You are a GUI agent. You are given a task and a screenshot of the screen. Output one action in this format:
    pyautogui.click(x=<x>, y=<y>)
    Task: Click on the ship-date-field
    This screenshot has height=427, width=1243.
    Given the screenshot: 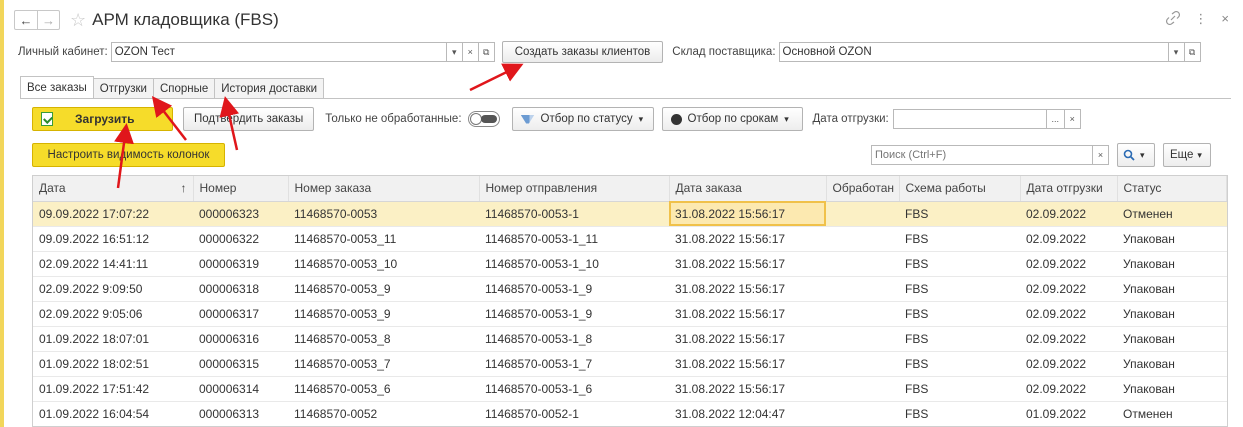 What is the action you would take?
    pyautogui.click(x=969, y=119)
    